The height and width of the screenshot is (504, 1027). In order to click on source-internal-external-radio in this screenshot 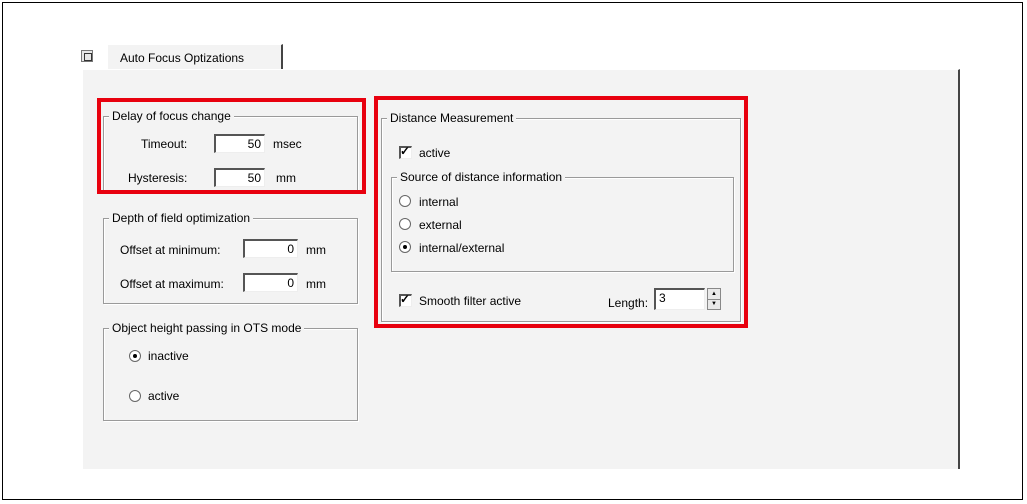, I will do `click(405, 247)`.